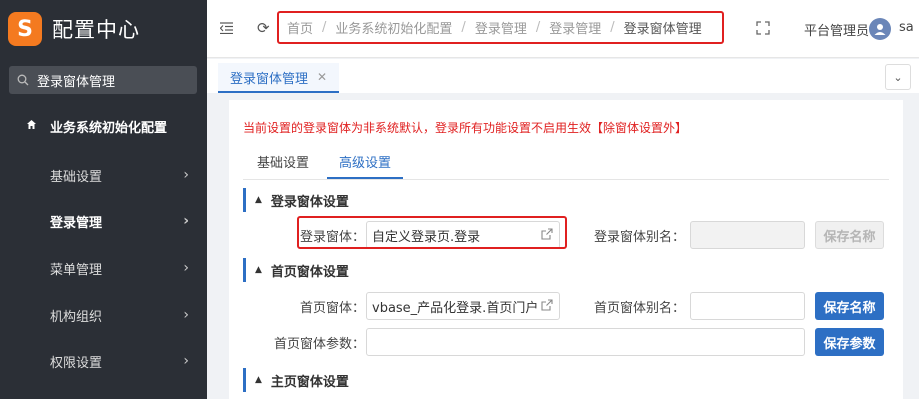 The image size is (919, 399). I want to click on page-tab-label: 登录窗体管理, so click(269, 79).